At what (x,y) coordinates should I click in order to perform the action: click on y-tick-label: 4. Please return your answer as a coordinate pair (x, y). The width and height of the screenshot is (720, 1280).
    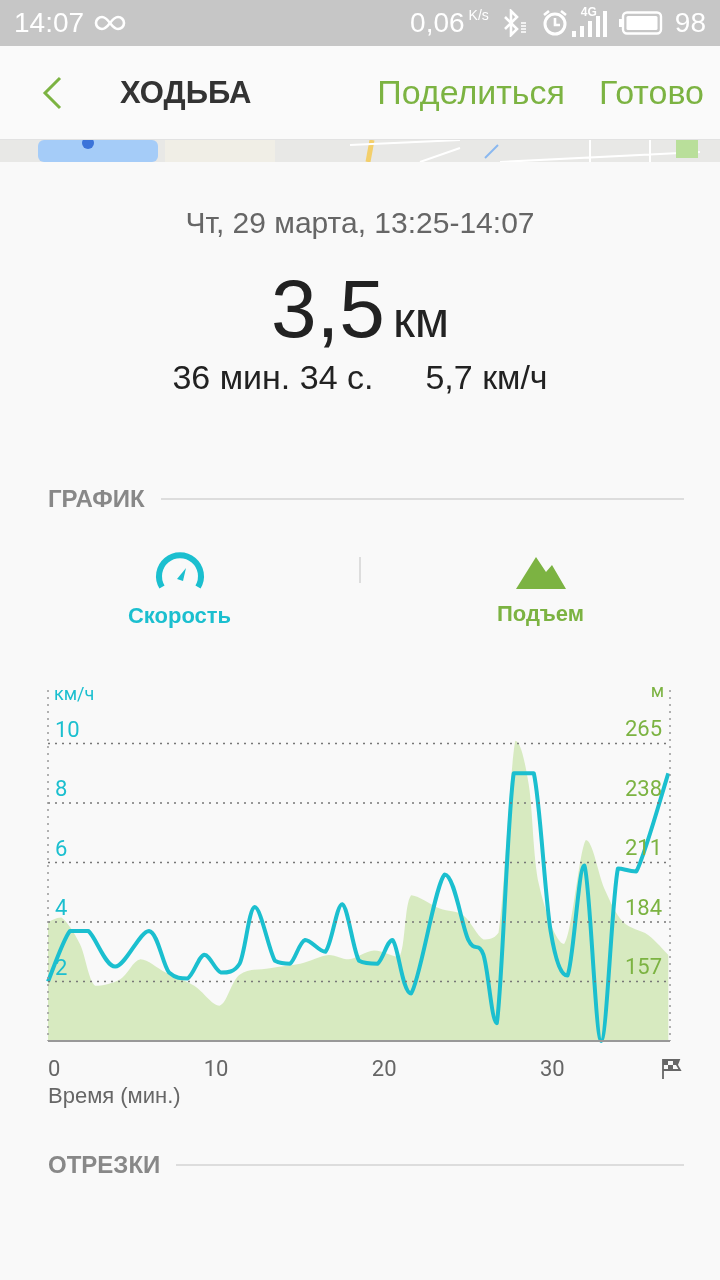
    Looking at the image, I should click on (61, 907).